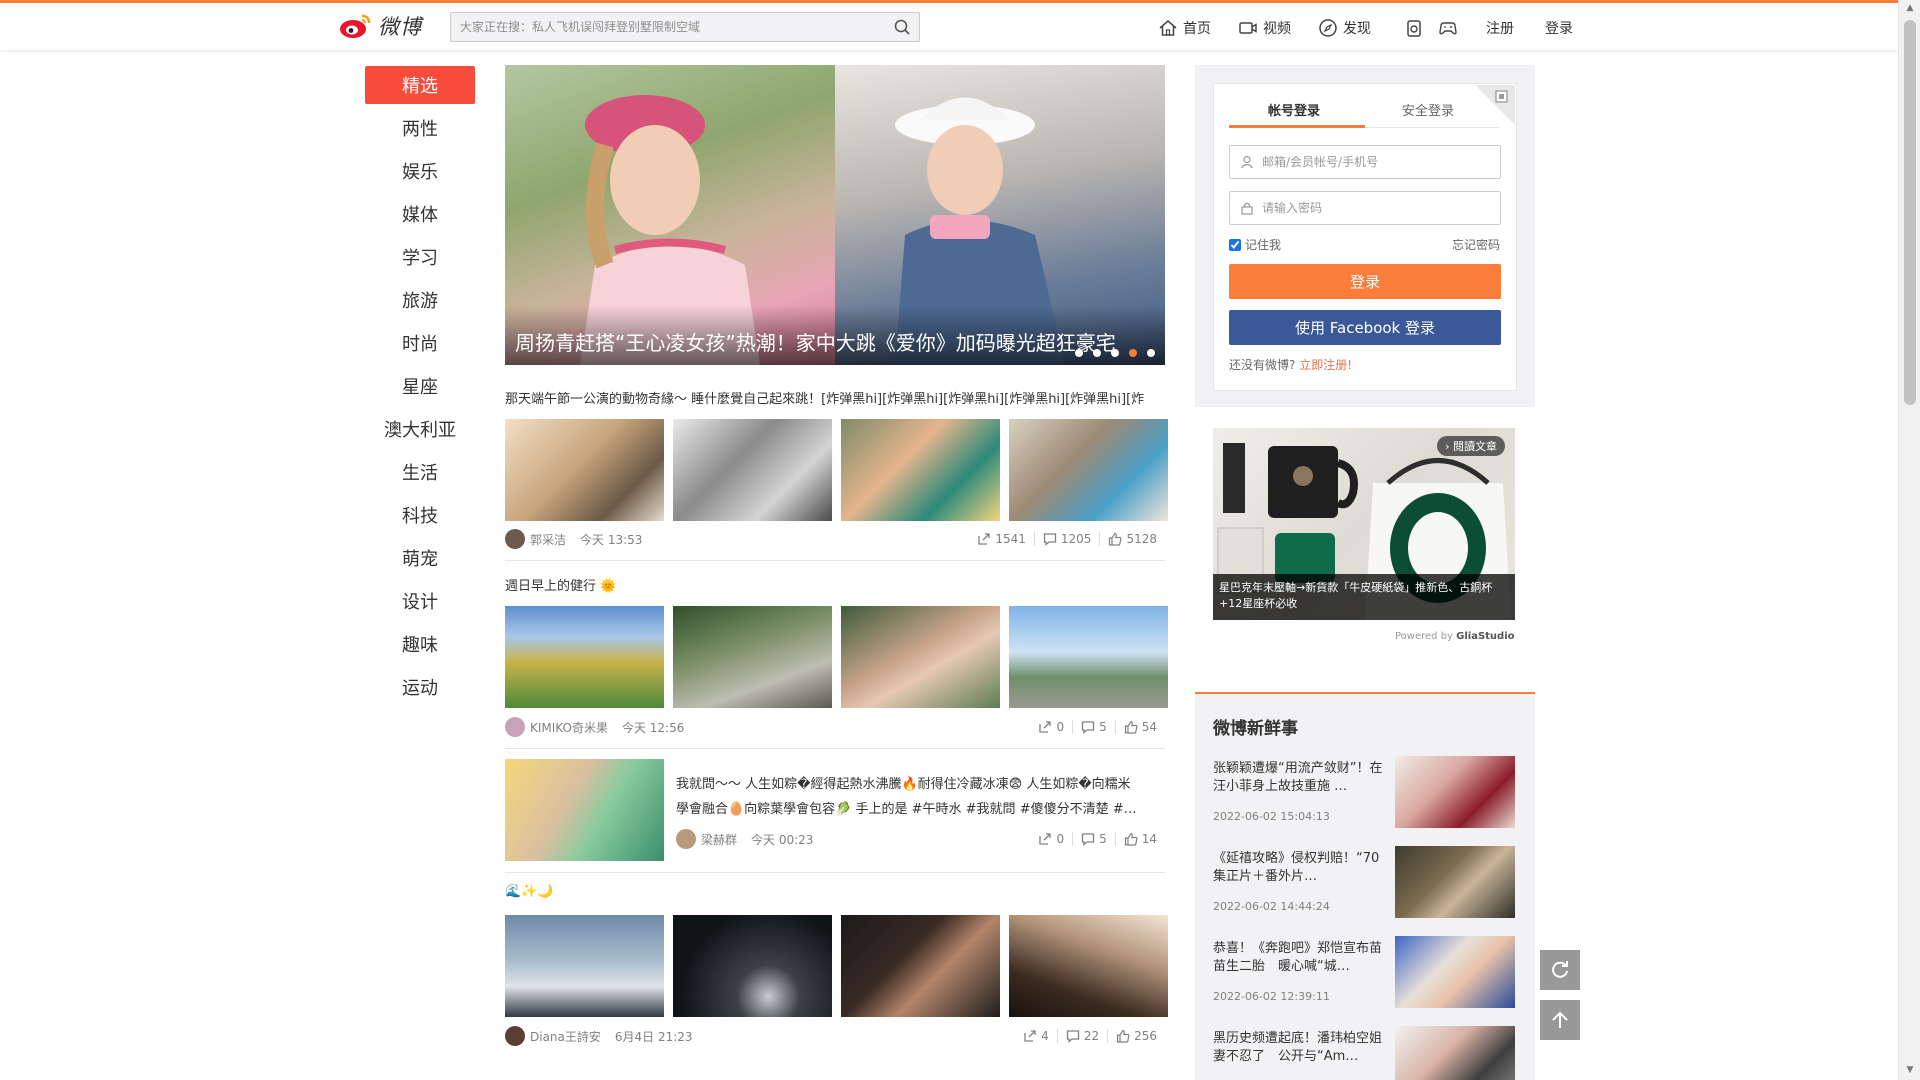 The image size is (1920, 1080). What do you see at coordinates (565, 1036) in the screenshot?
I see `post-author: Diana王詩安` at bounding box center [565, 1036].